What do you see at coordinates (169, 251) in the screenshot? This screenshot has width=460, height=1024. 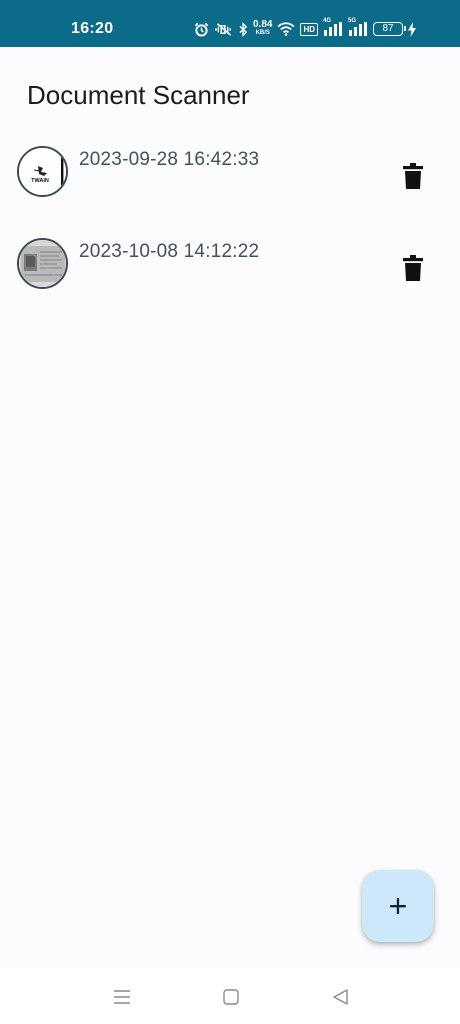 I see `document-date: 2023-10-08 14:12:22` at bounding box center [169, 251].